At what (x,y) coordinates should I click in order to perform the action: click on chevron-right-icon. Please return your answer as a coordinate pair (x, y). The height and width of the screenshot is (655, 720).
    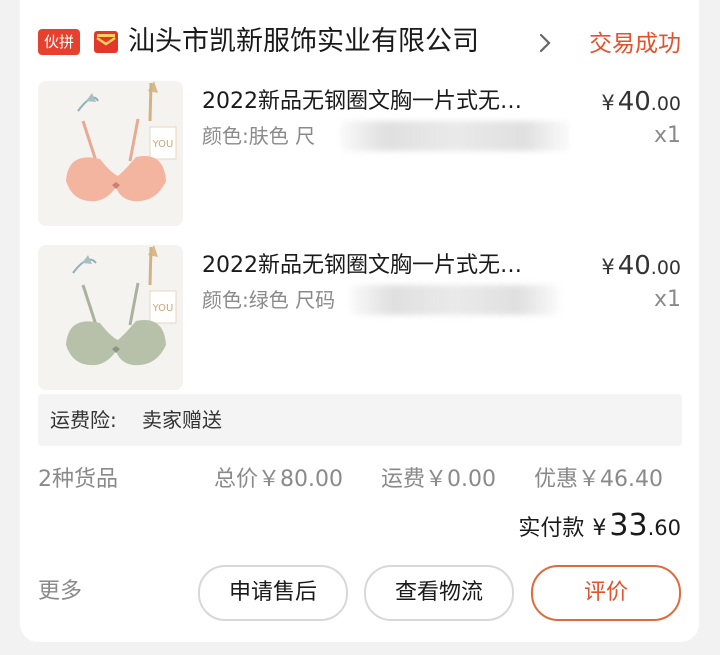
    Looking at the image, I should click on (545, 43).